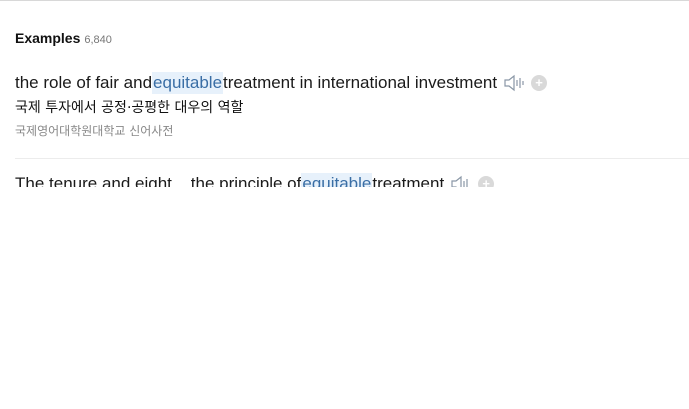 The width and height of the screenshot is (689, 409). Describe the element at coordinates (158, 180) in the screenshot. I see `sentence-text-pre: The tenure and eight... the principle of` at that location.